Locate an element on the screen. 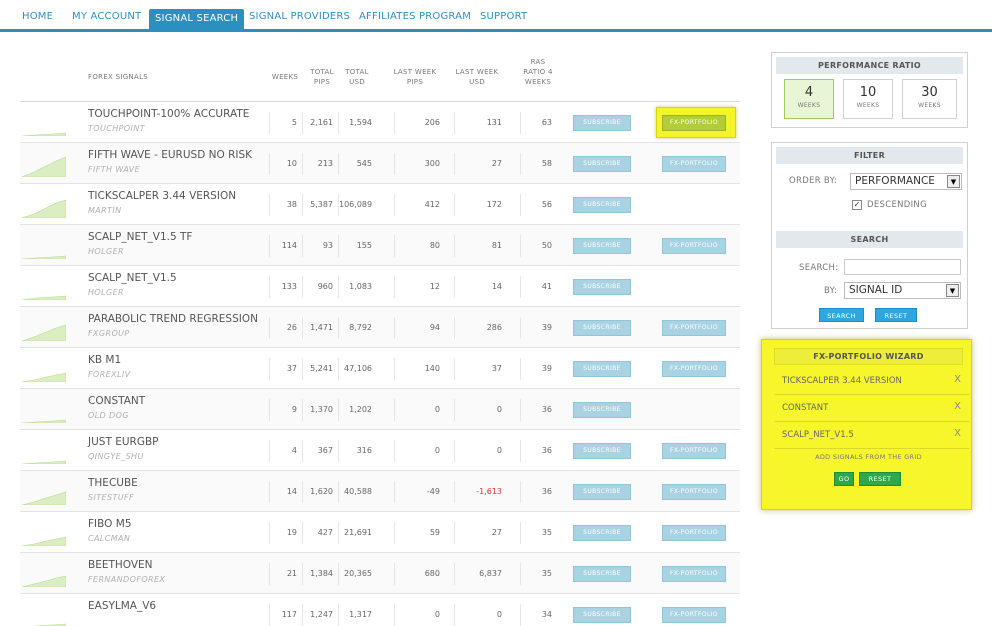 This screenshot has height=626, width=992. signal-provider: FIFTH WAVE is located at coordinates (114, 169).